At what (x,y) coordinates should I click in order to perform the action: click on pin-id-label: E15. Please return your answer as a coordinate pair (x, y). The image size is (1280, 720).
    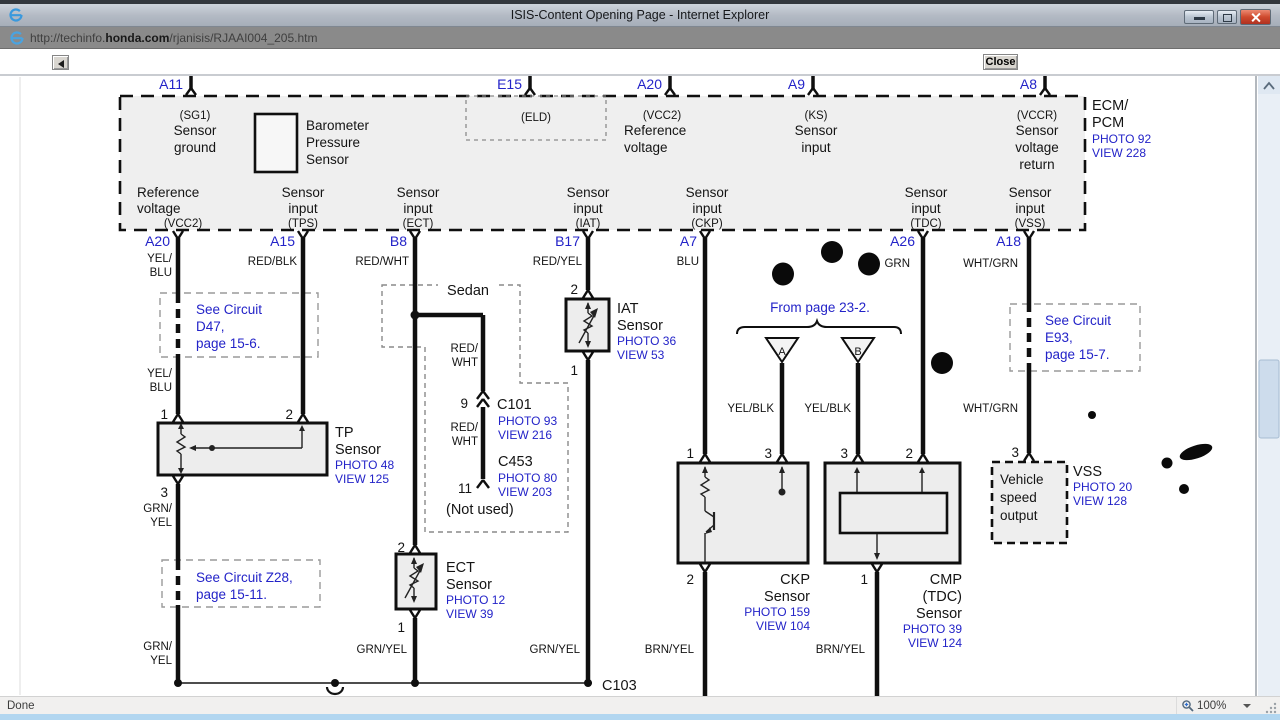
    Looking at the image, I should click on (509, 84).